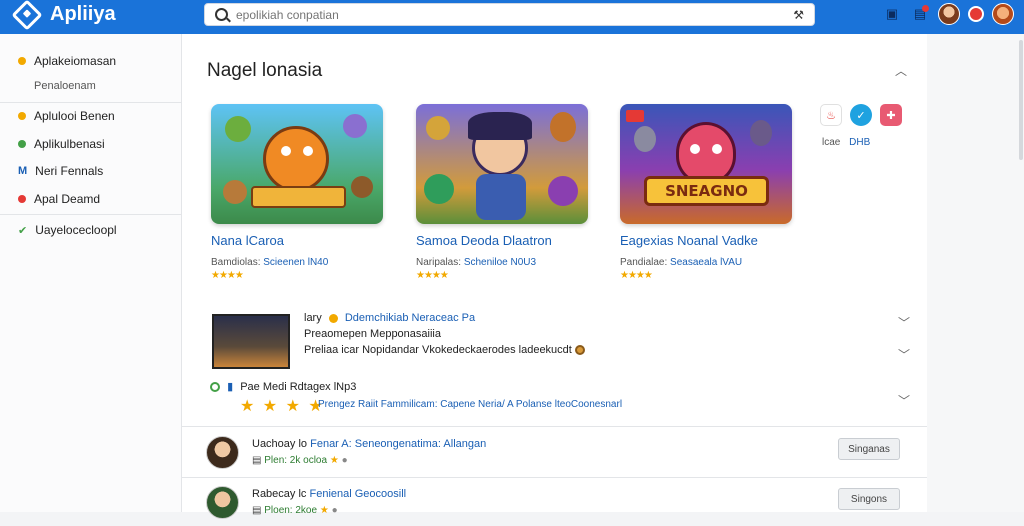 This screenshot has width=1024, height=526. I want to click on desc-part: Vkokedeckaerodes ladeekucdt, so click(497, 350).